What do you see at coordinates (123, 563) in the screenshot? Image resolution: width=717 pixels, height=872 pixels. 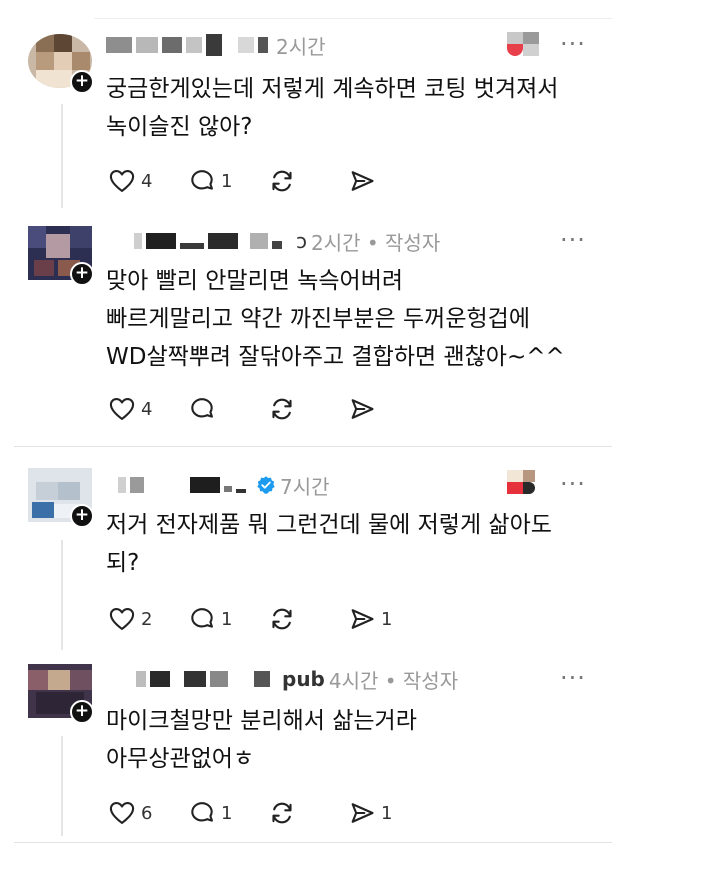 I see `comment-line: 되?` at bounding box center [123, 563].